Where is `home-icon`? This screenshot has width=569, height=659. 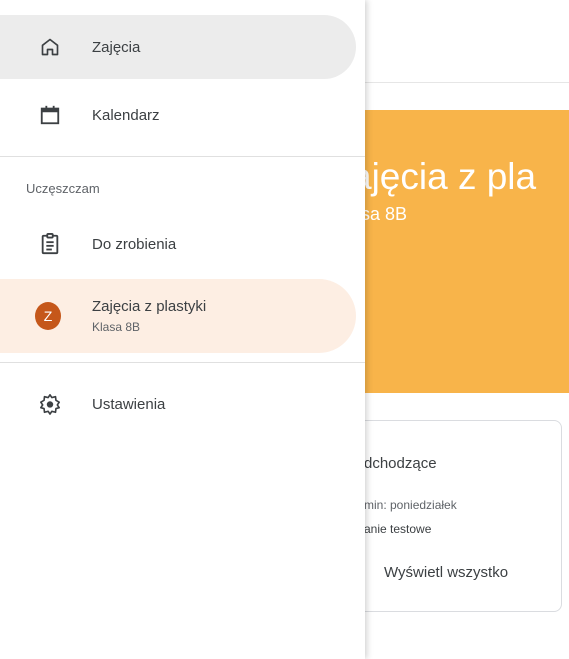 home-icon is located at coordinates (50, 47).